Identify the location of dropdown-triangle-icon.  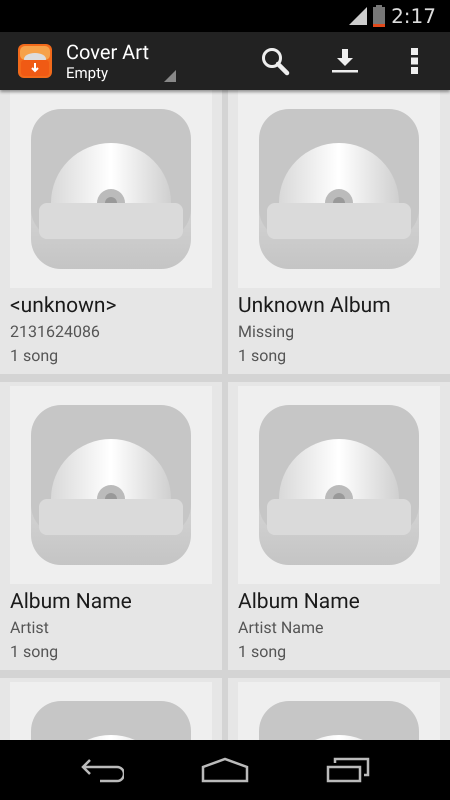
(170, 76).